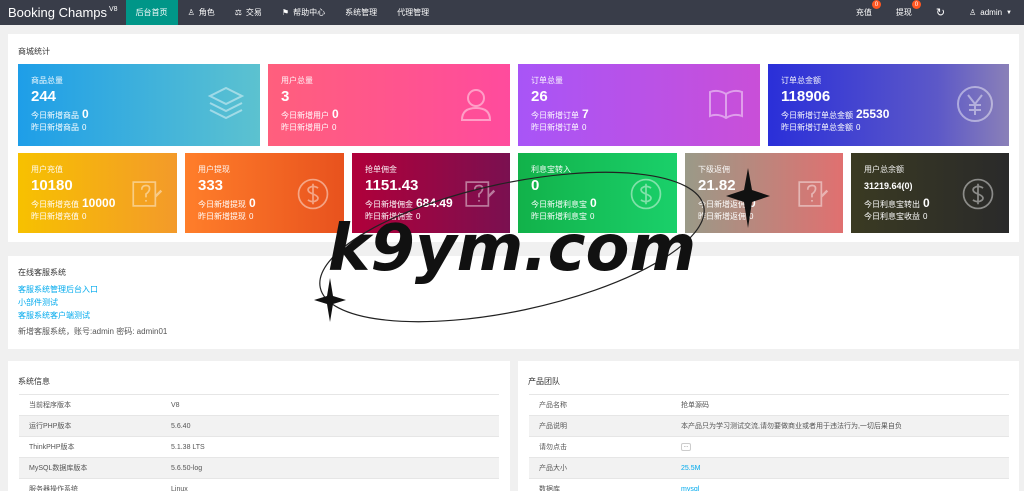 This screenshot has width=1024, height=491. I want to click on stat-card: 抢单佣金 1151.43 今日新增佣金 684.49 昨日新增佣金 0, so click(431, 193).